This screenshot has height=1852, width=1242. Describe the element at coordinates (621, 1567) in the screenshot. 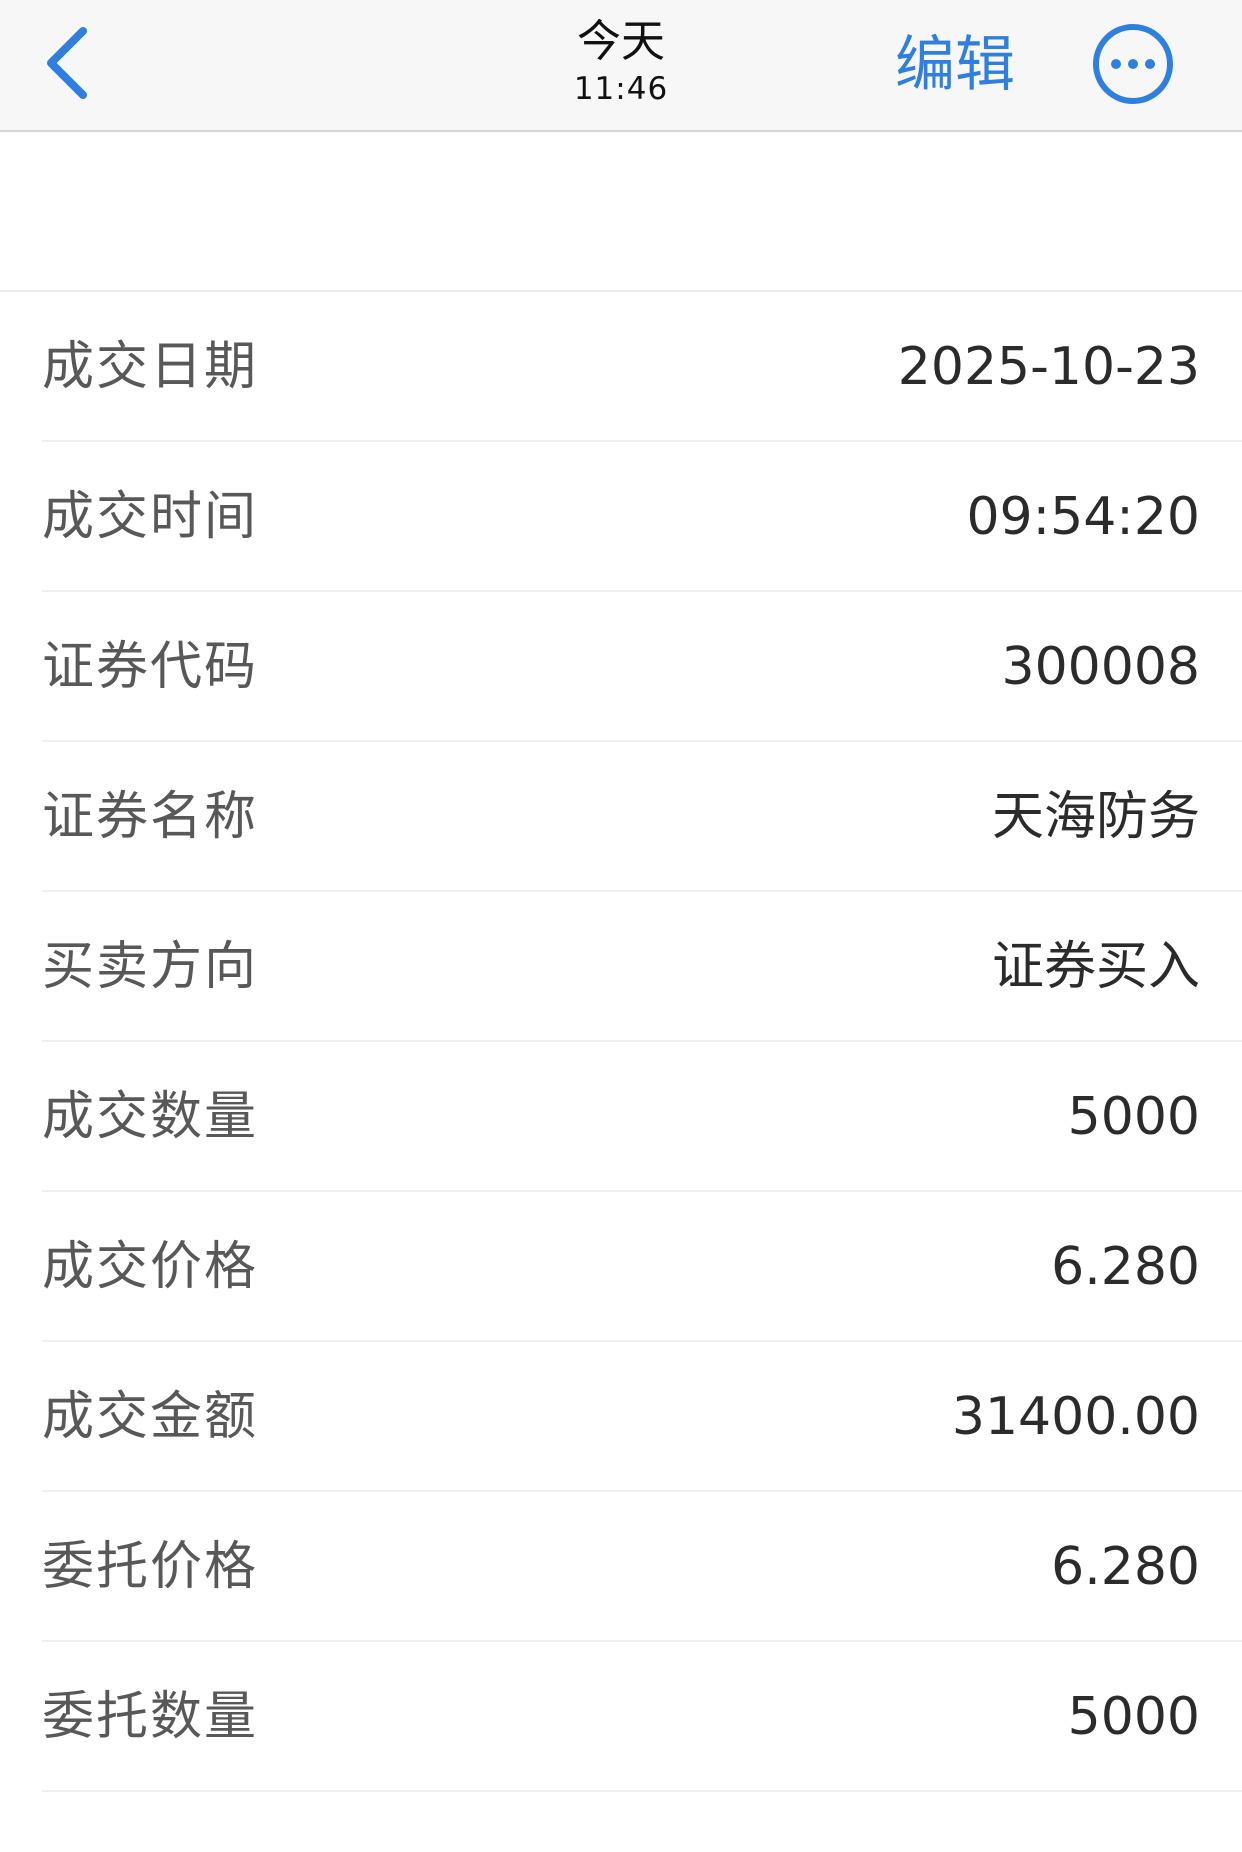

I see `detail-row-order-price: 委托价格 6.280` at that location.